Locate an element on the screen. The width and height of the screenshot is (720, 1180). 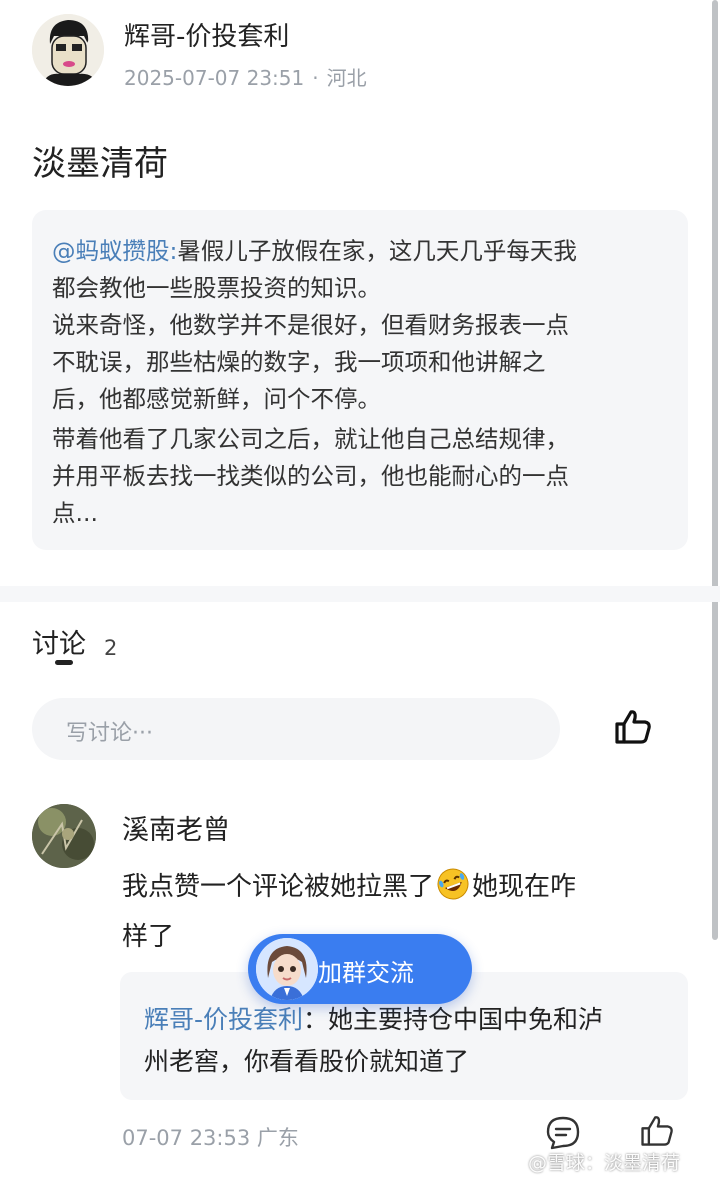
scrollbar-thumb is located at coordinates (715, 470).